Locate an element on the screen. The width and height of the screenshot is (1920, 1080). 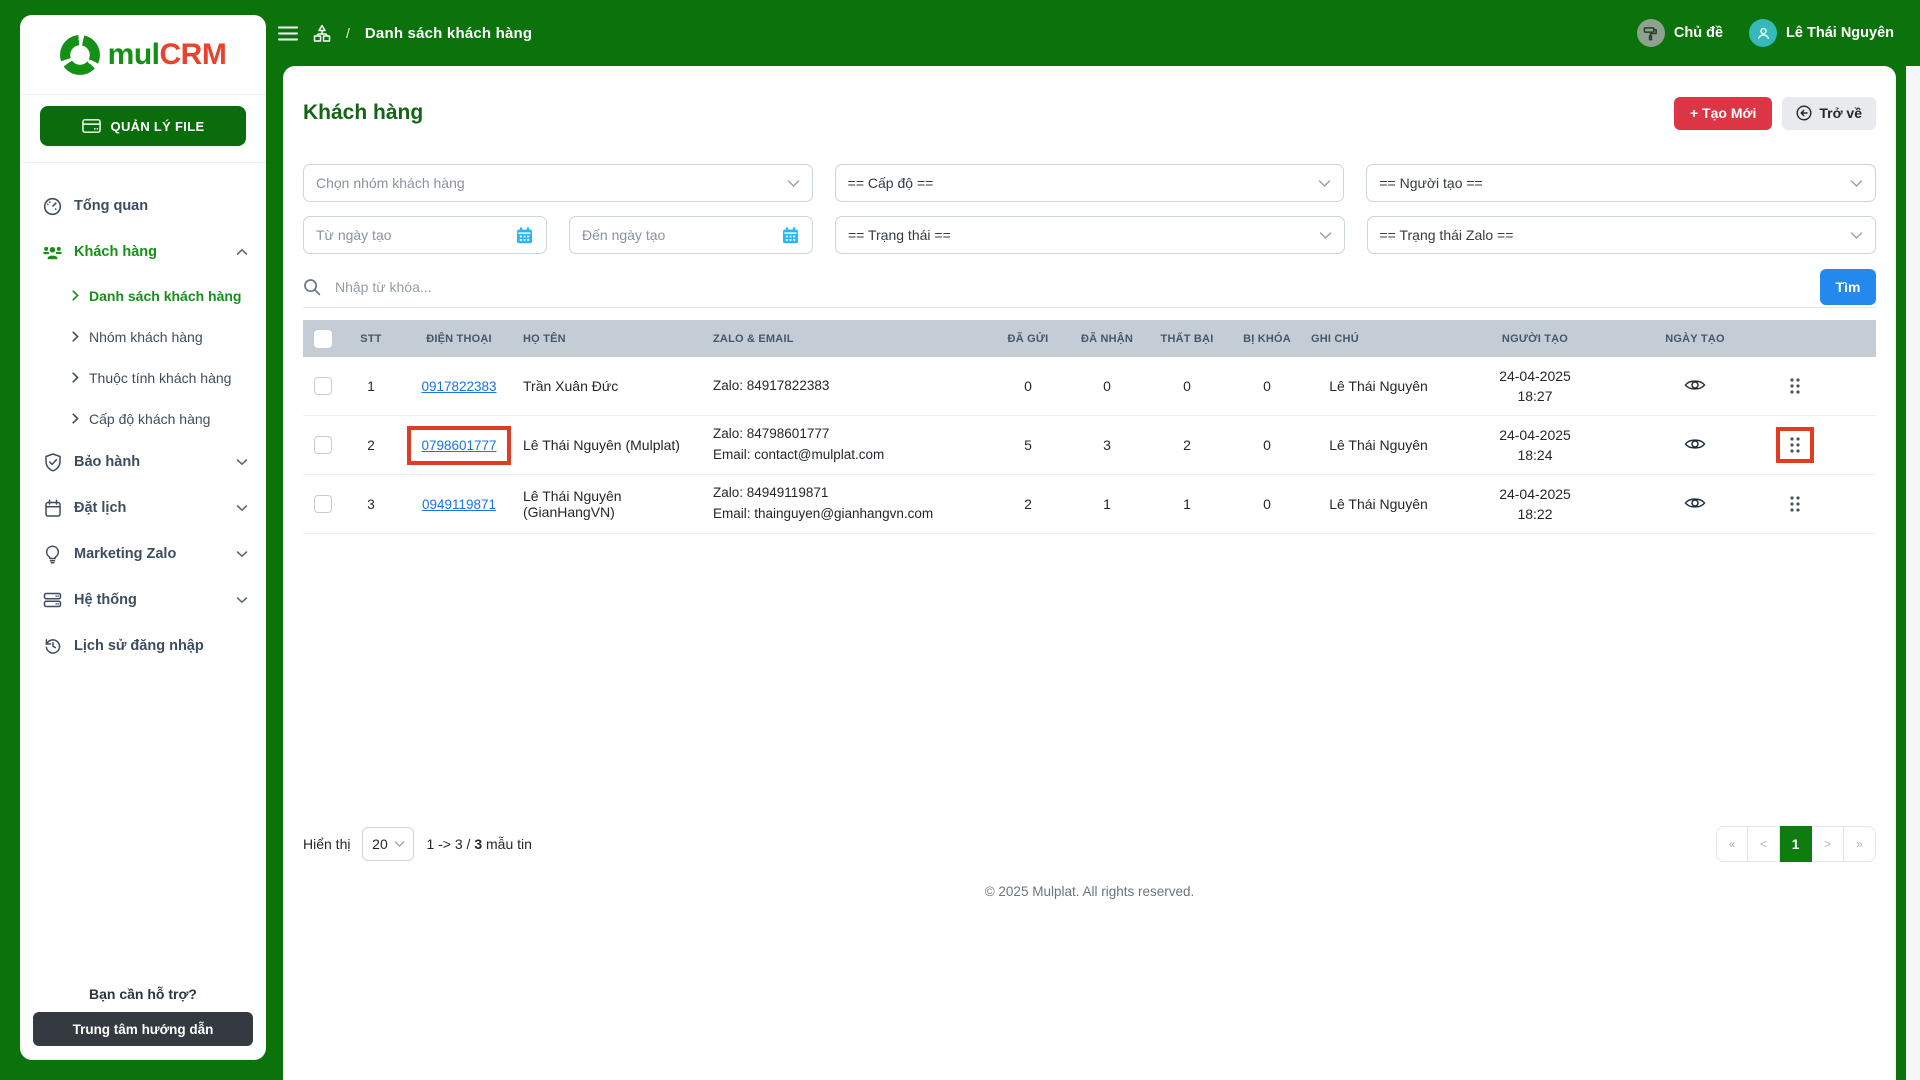
search-input is located at coordinates (1070, 286).